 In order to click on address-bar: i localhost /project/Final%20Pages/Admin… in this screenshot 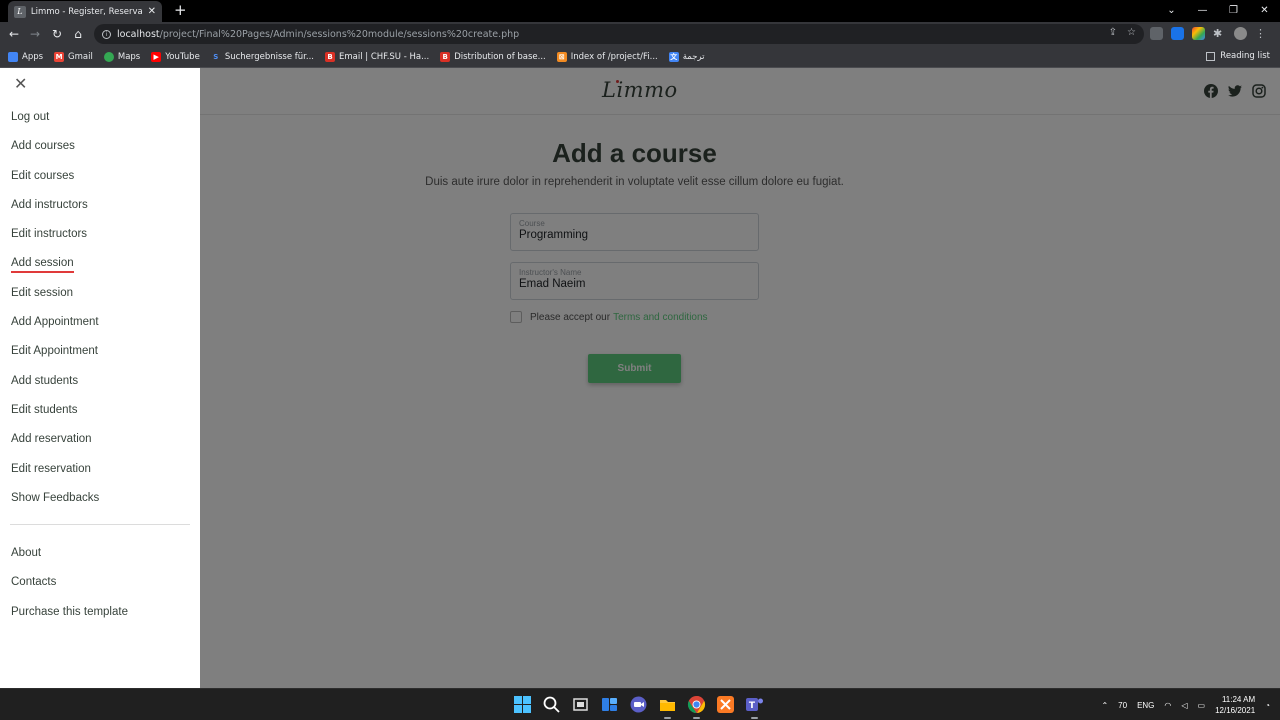, I will do `click(619, 34)`.